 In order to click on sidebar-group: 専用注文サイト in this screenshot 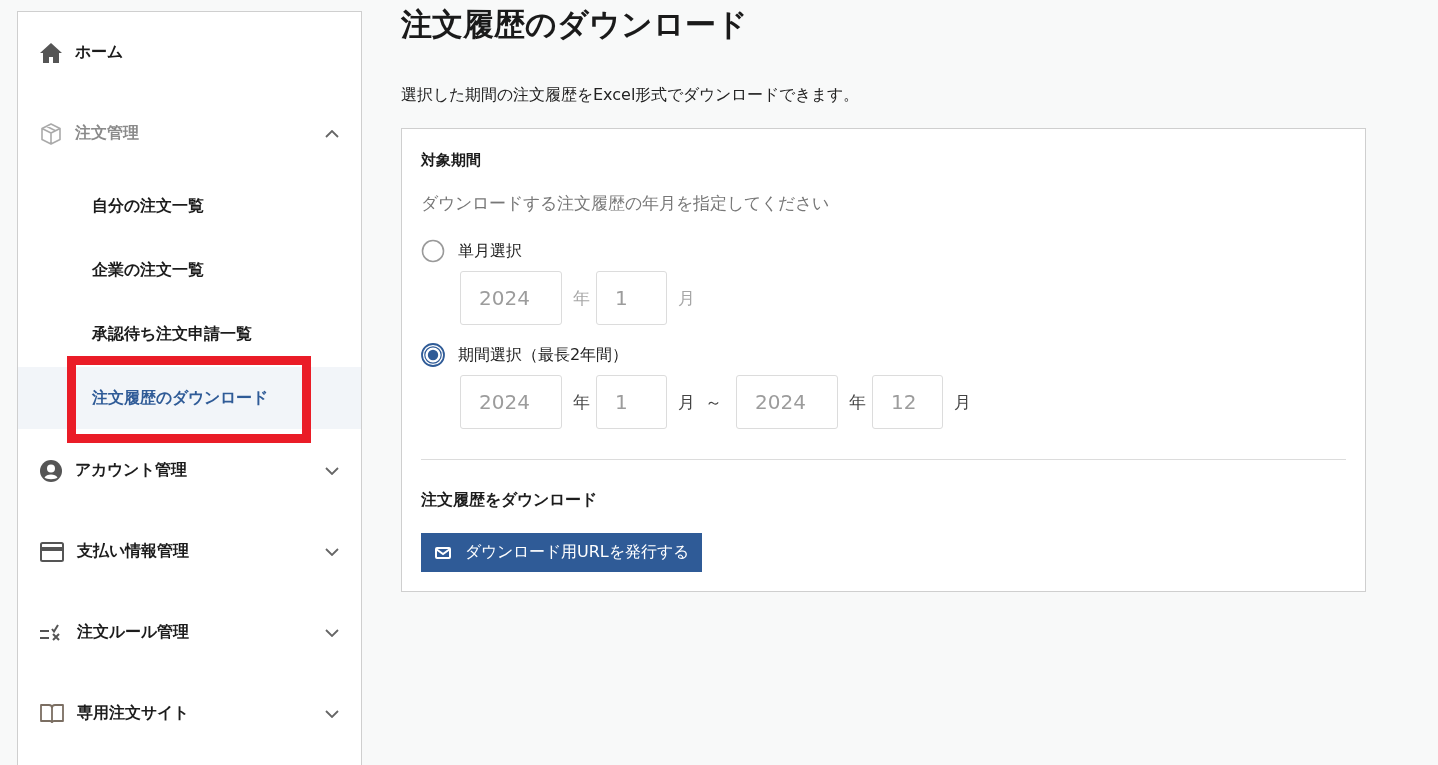, I will do `click(189, 713)`.